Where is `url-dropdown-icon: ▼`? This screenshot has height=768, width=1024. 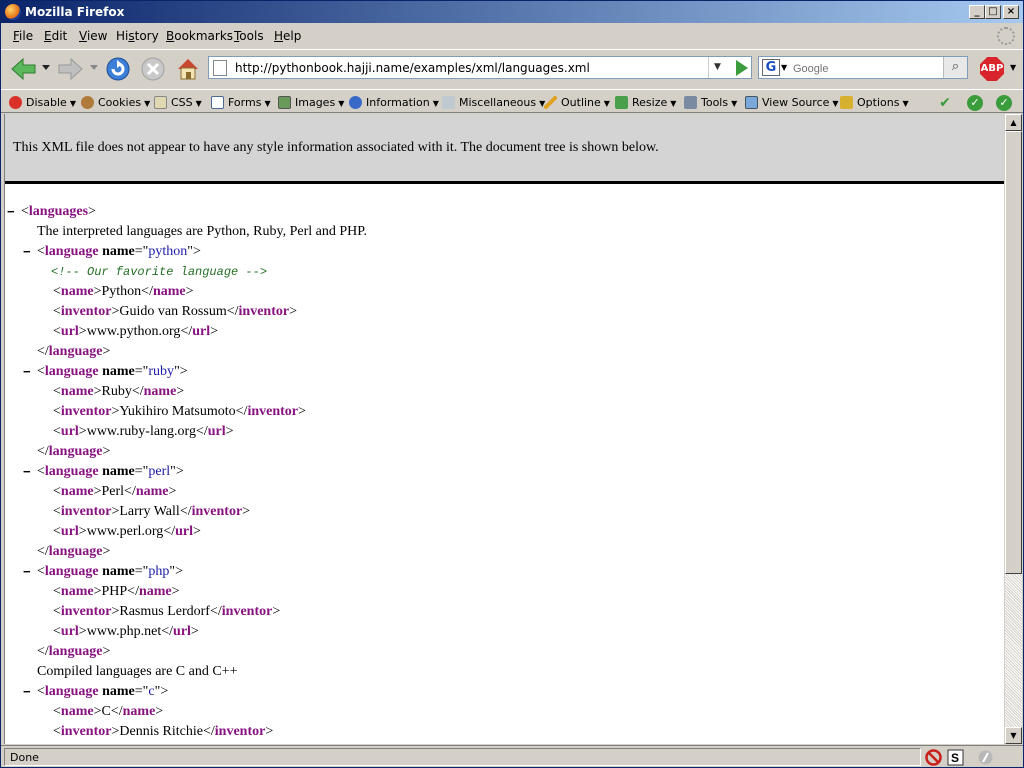 url-dropdown-icon: ▼ is located at coordinates (717, 67).